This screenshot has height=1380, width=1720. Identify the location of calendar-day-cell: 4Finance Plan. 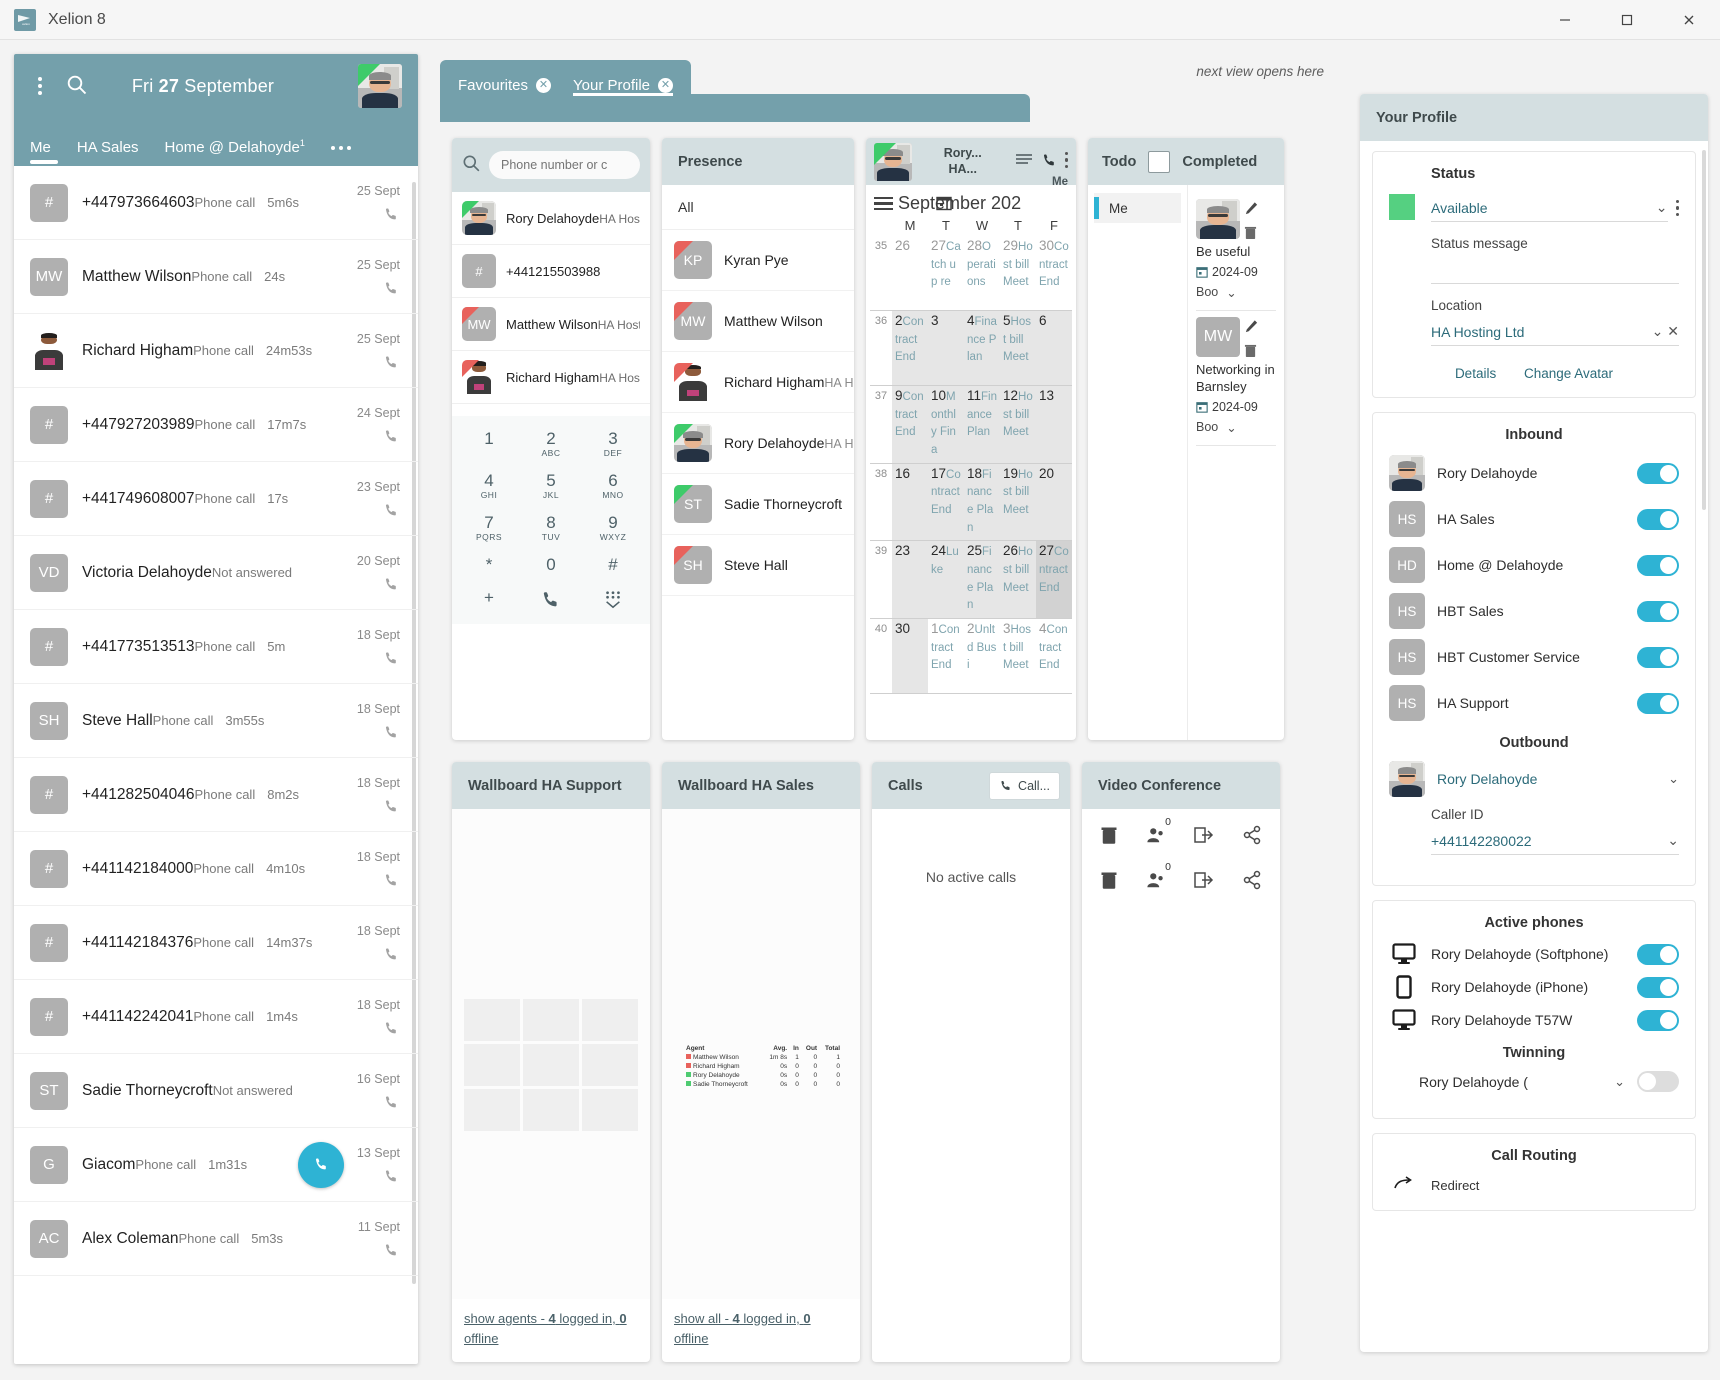
(982, 348).